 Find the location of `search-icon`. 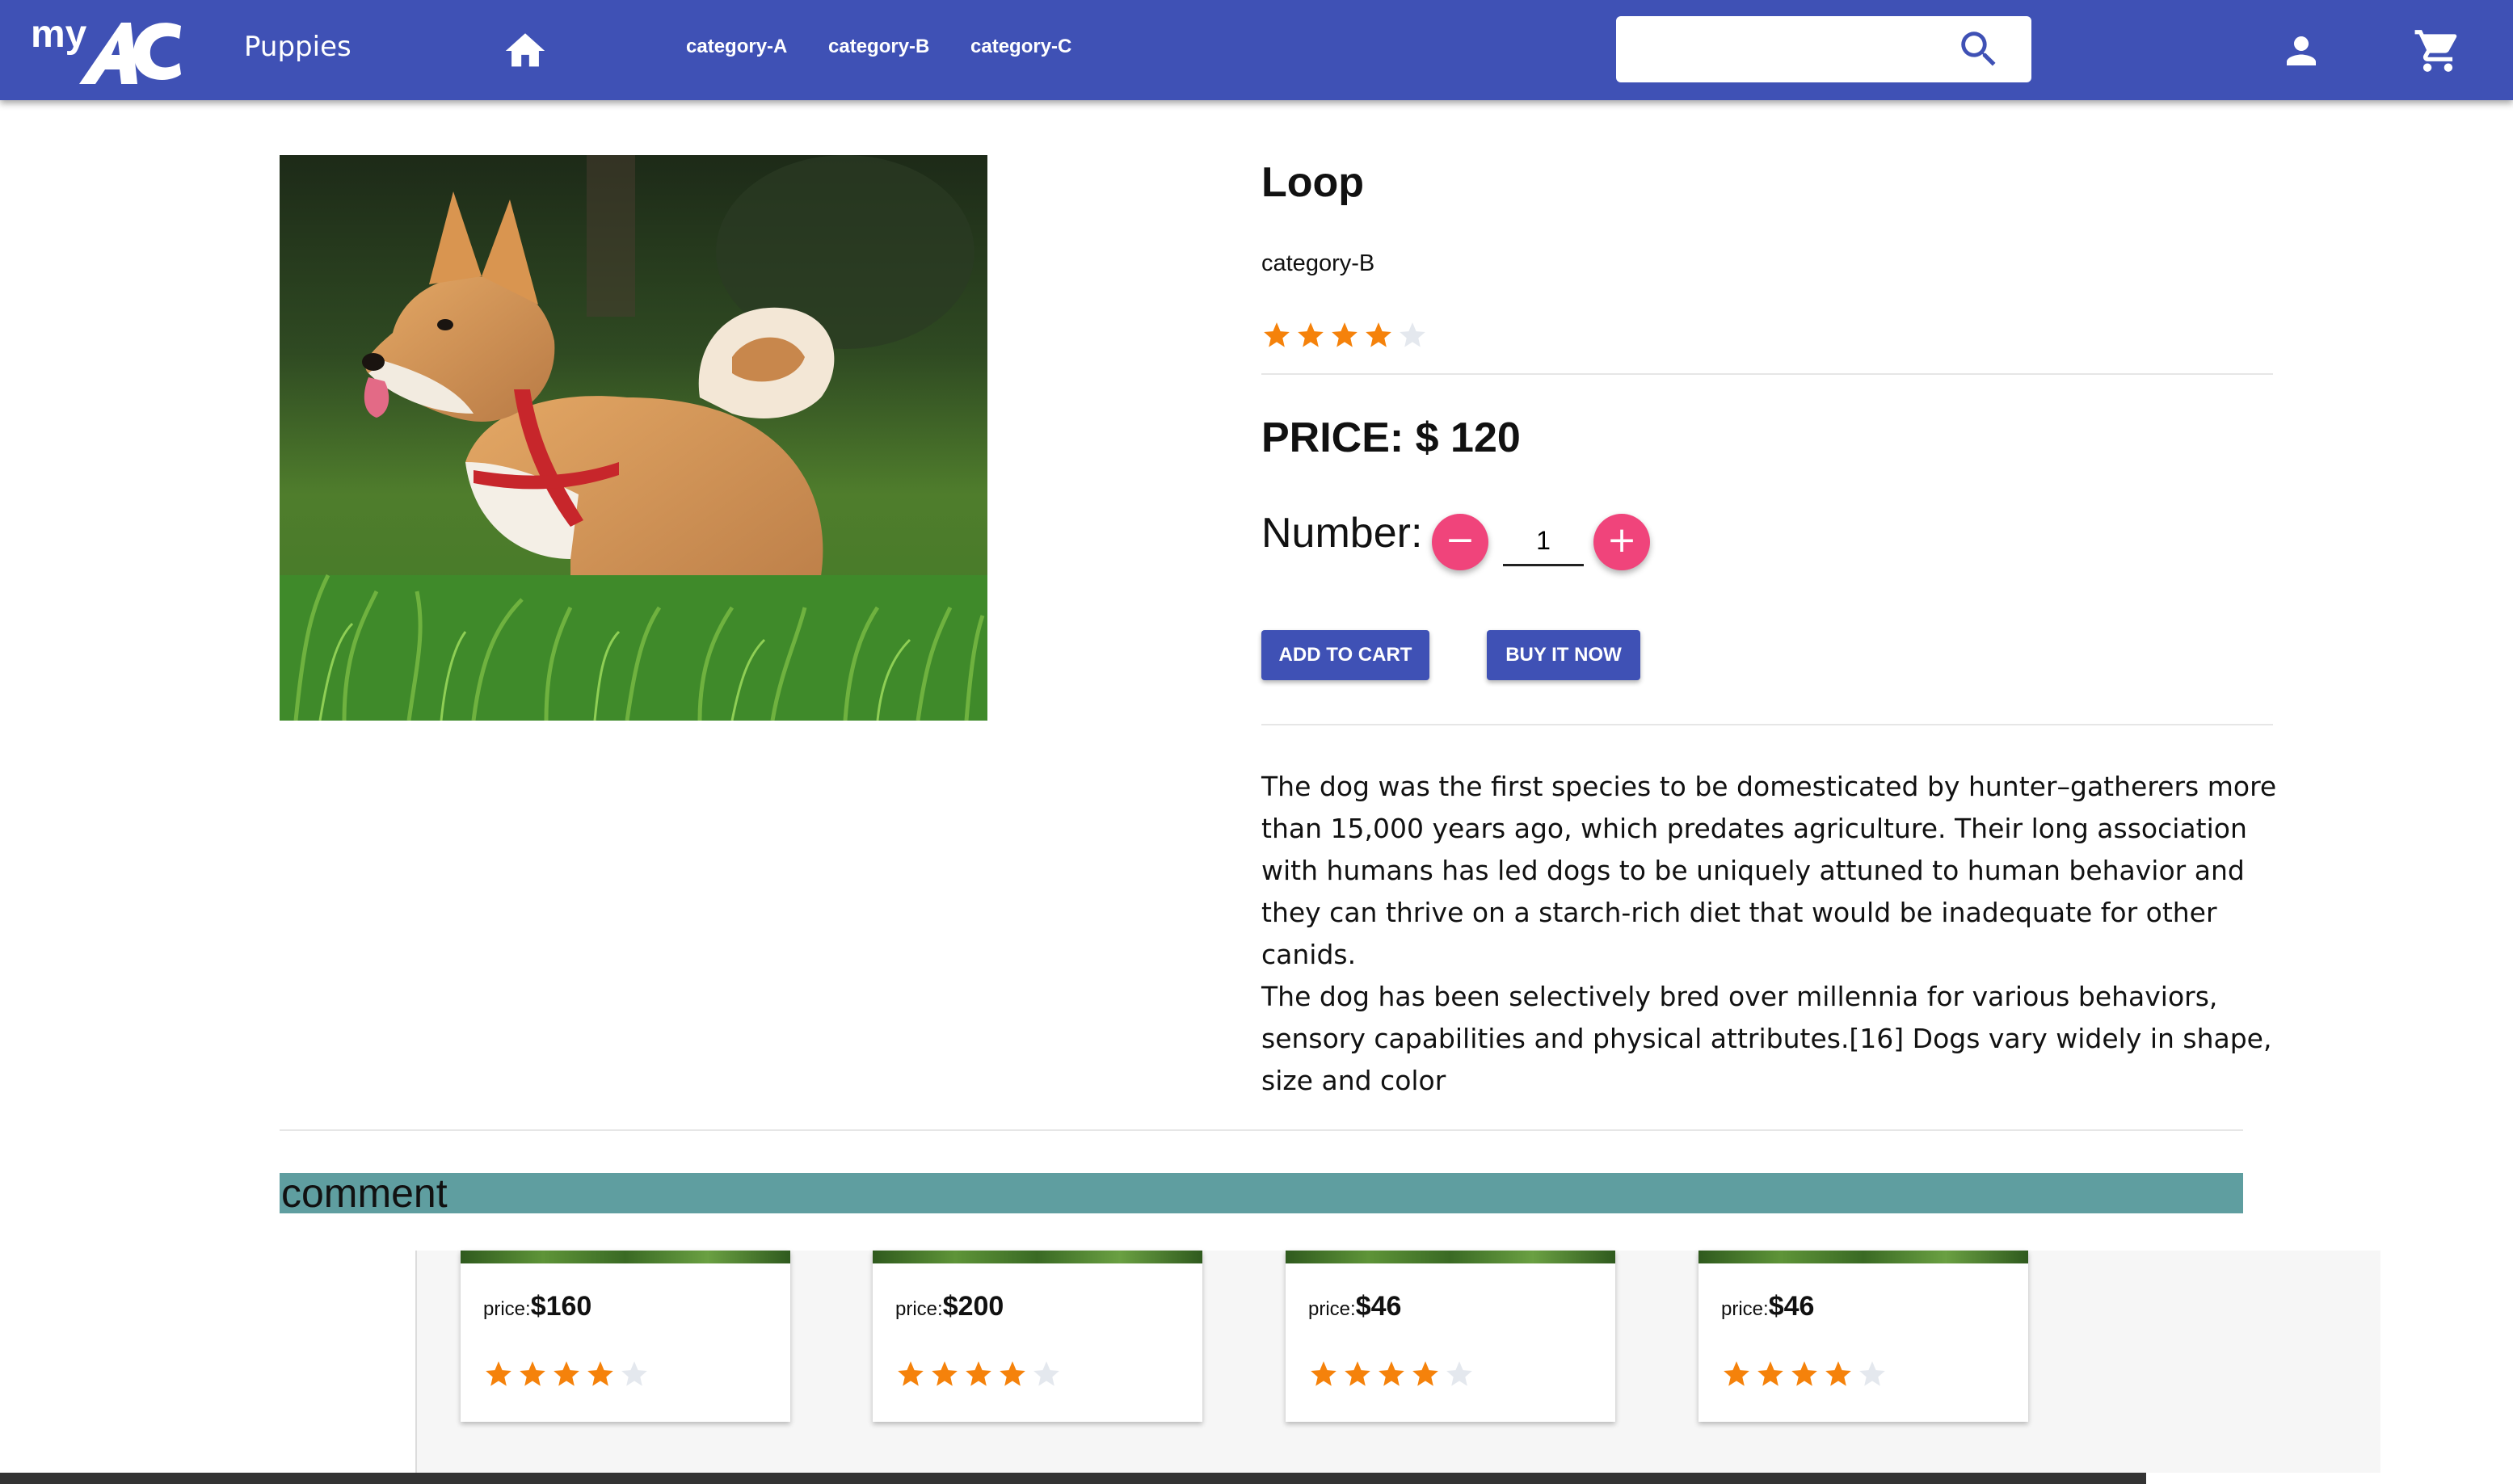

search-icon is located at coordinates (1978, 49).